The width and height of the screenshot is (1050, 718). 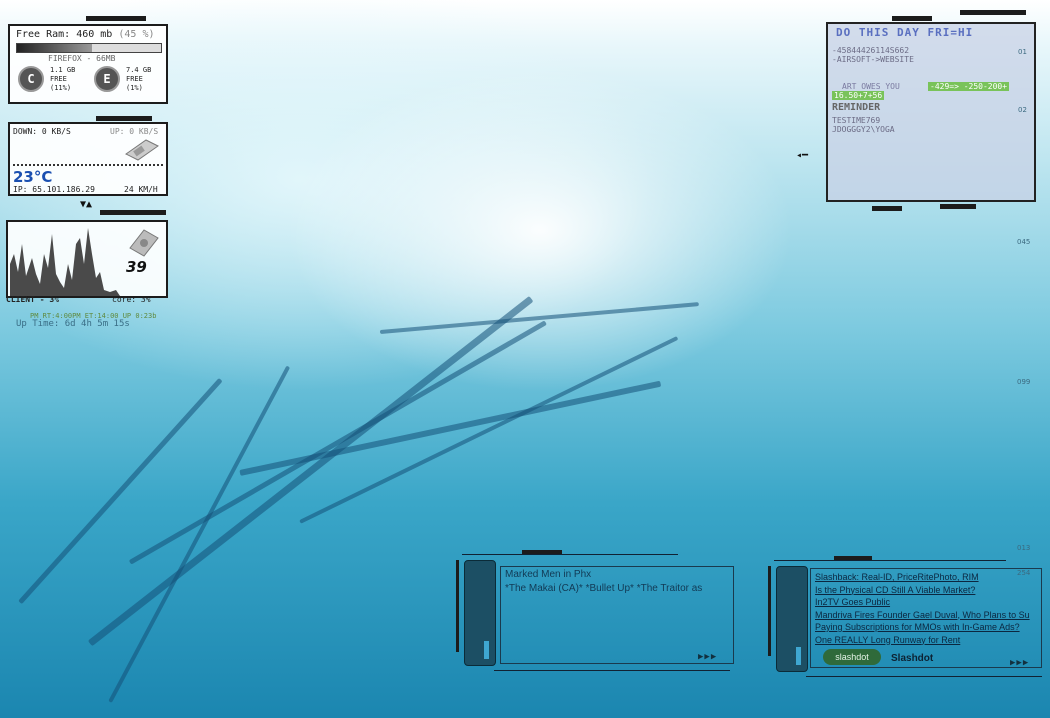 What do you see at coordinates (852, 657) in the screenshot?
I see `slashdot-logo: slashdot` at bounding box center [852, 657].